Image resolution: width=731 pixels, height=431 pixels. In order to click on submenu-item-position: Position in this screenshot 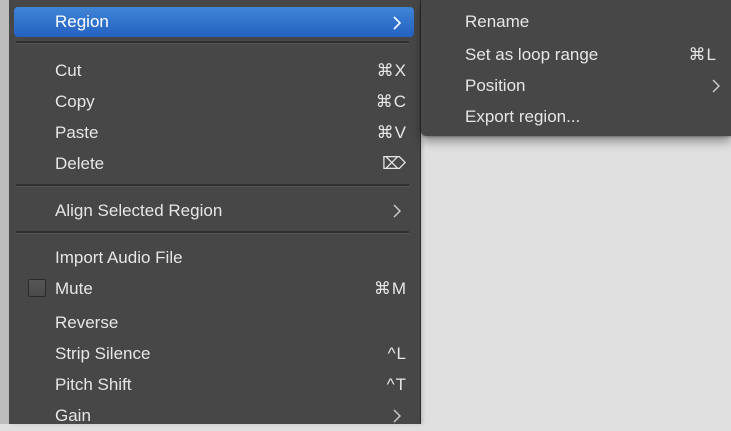, I will do `click(576, 85)`.